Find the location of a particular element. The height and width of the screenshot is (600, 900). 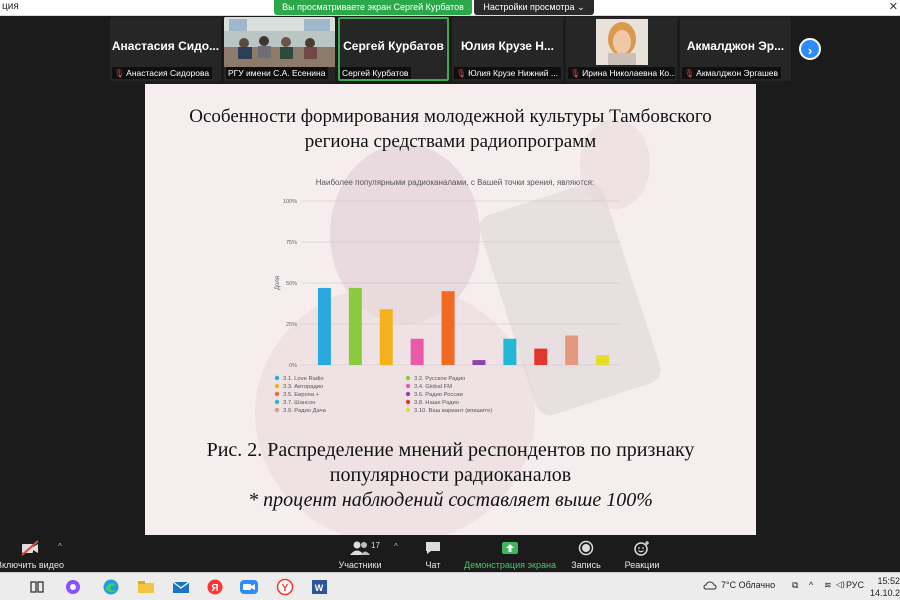

participant-label: Сергей Курбатов is located at coordinates (376, 73).